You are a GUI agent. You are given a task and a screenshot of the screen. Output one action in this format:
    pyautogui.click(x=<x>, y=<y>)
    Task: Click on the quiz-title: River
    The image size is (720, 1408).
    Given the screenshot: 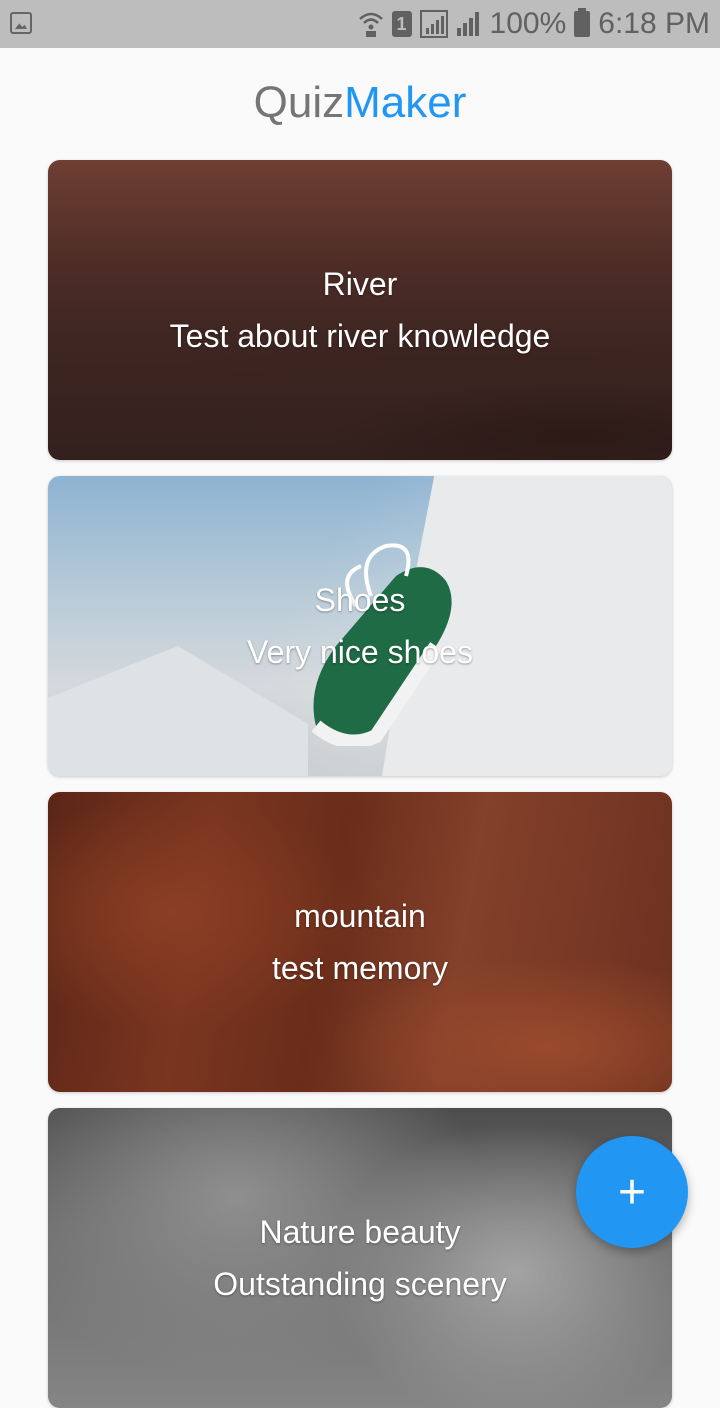 What is the action you would take?
    pyautogui.click(x=360, y=284)
    